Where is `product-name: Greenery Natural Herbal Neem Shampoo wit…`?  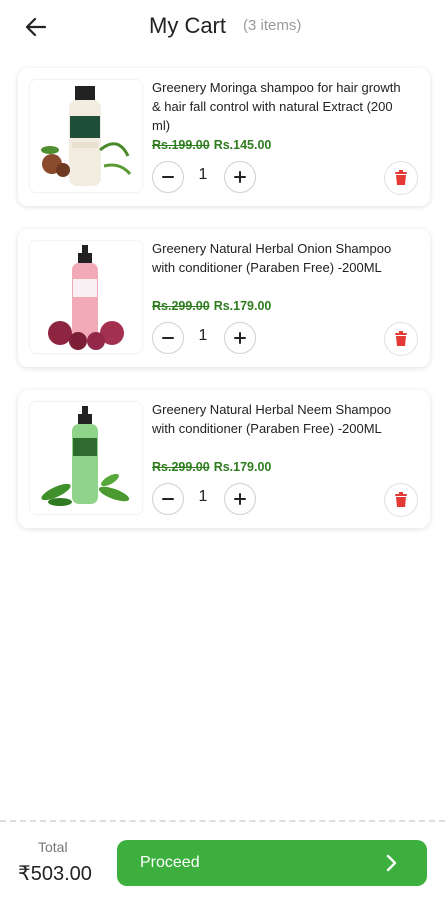 product-name: Greenery Natural Herbal Neem Shampoo wit… is located at coordinates (272, 419).